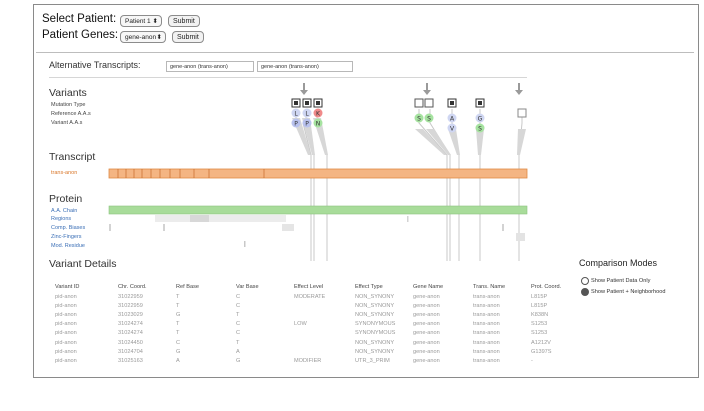  What do you see at coordinates (369, 287) in the screenshot?
I see `column-header: Effect Type` at bounding box center [369, 287].